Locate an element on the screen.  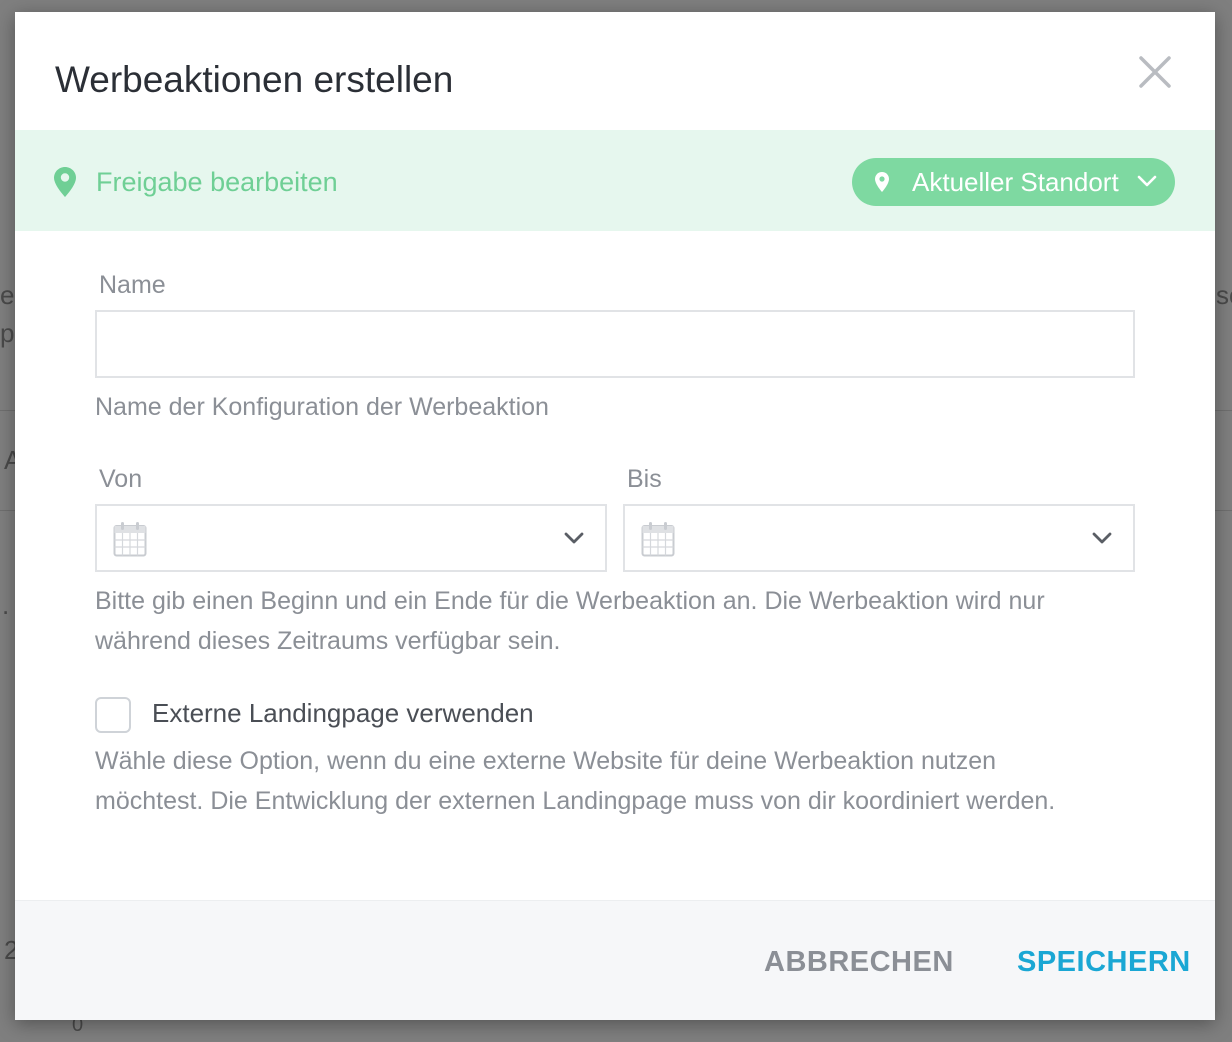
close-icon is located at coordinates (1155, 72).